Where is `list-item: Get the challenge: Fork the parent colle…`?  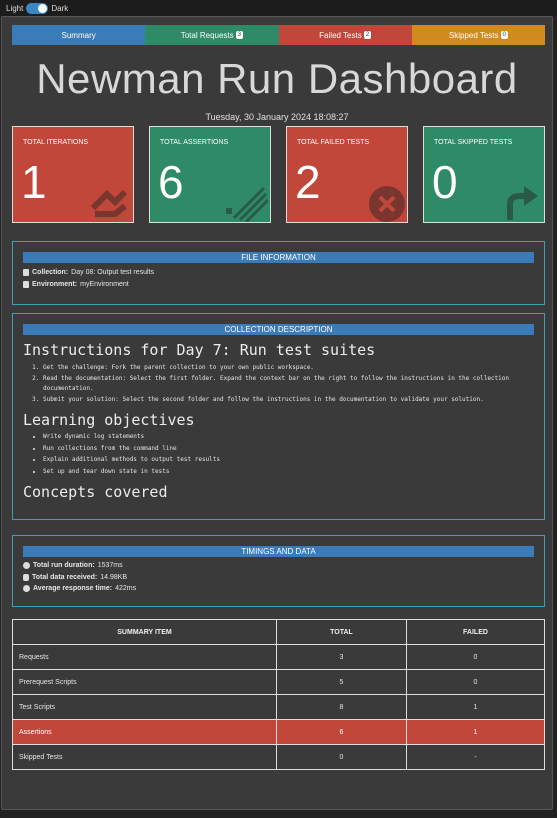 list-item: Get the challenge: Fork the parent colle… is located at coordinates (288, 368).